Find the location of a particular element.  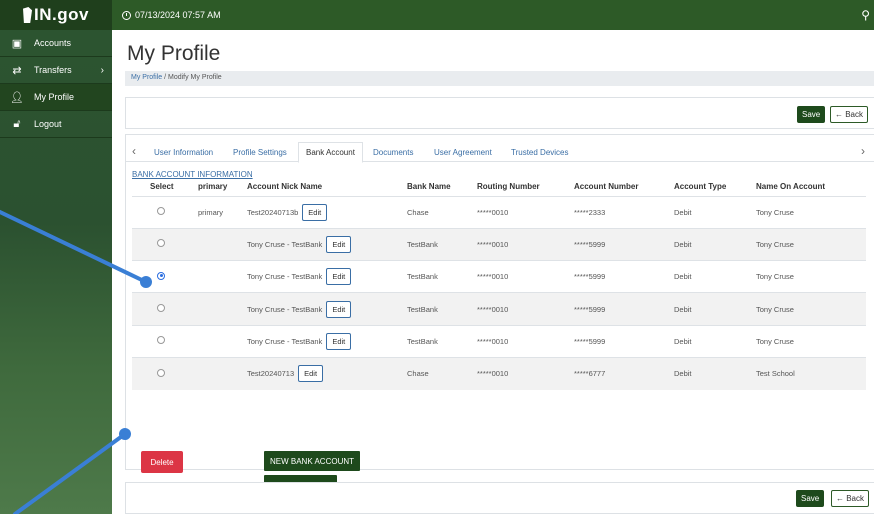

new-bank-account-button: NEW BANK ACCOUNT is located at coordinates (312, 461).